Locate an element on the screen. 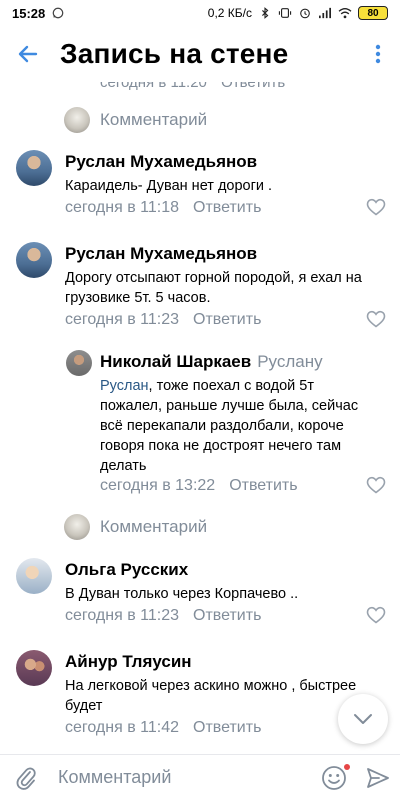 The image size is (400, 800). attach-button is located at coordinates (26, 777).